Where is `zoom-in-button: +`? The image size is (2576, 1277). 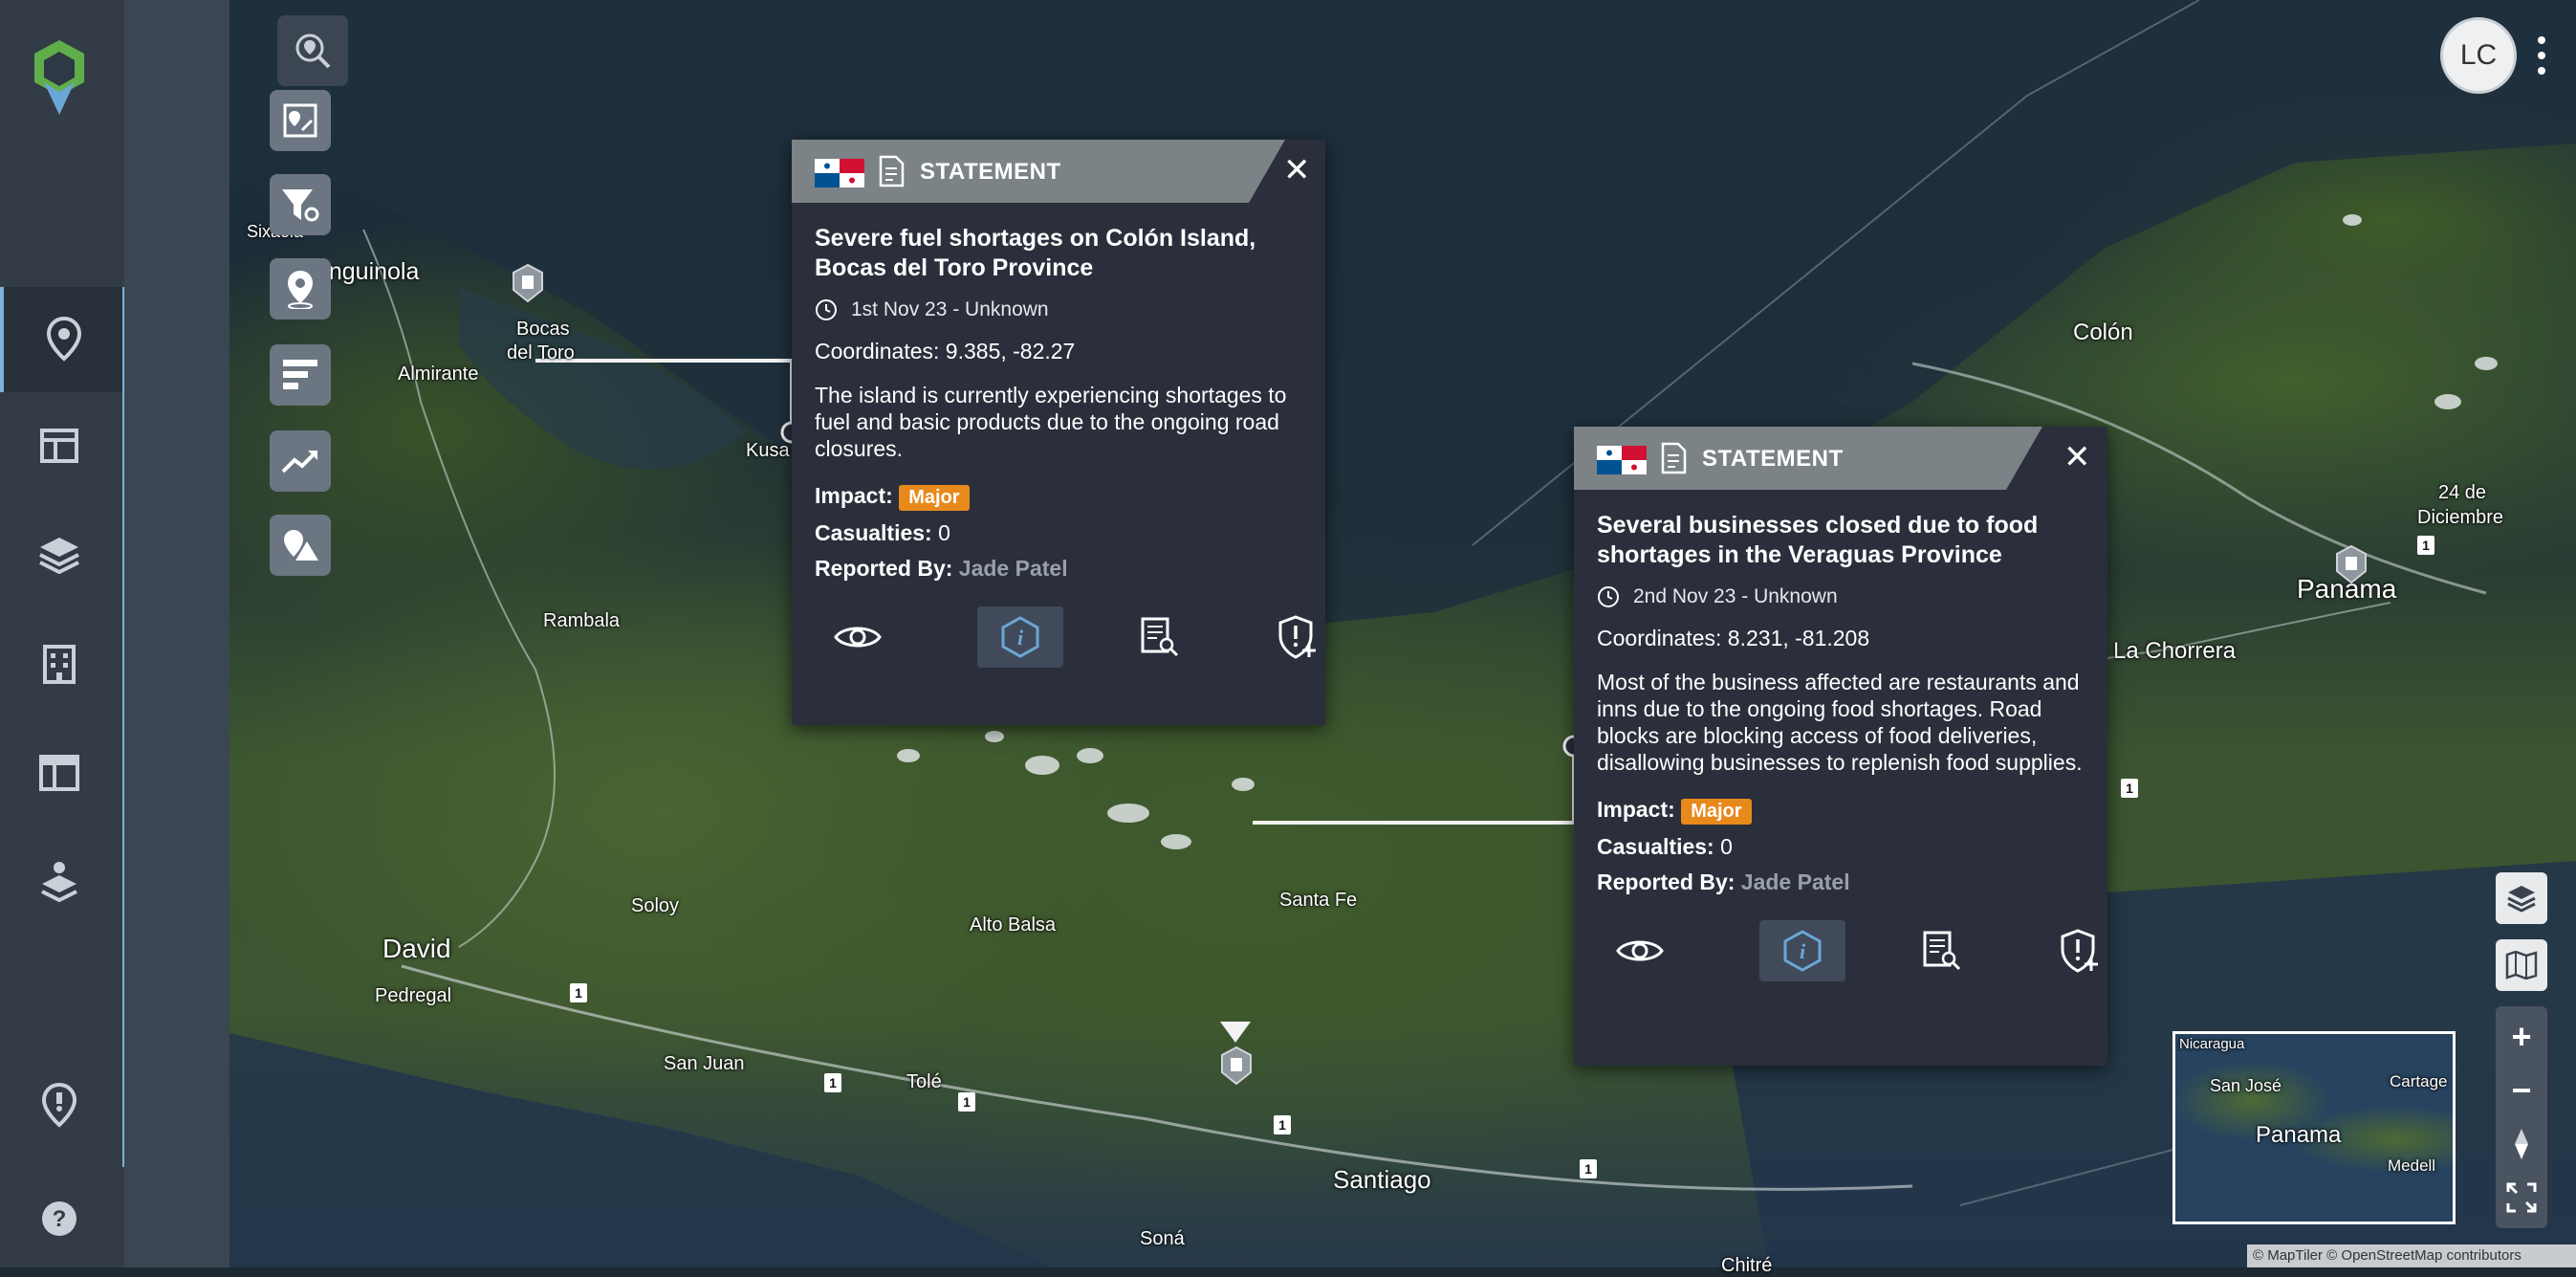
zoom-in-button: + is located at coordinates (2521, 1037).